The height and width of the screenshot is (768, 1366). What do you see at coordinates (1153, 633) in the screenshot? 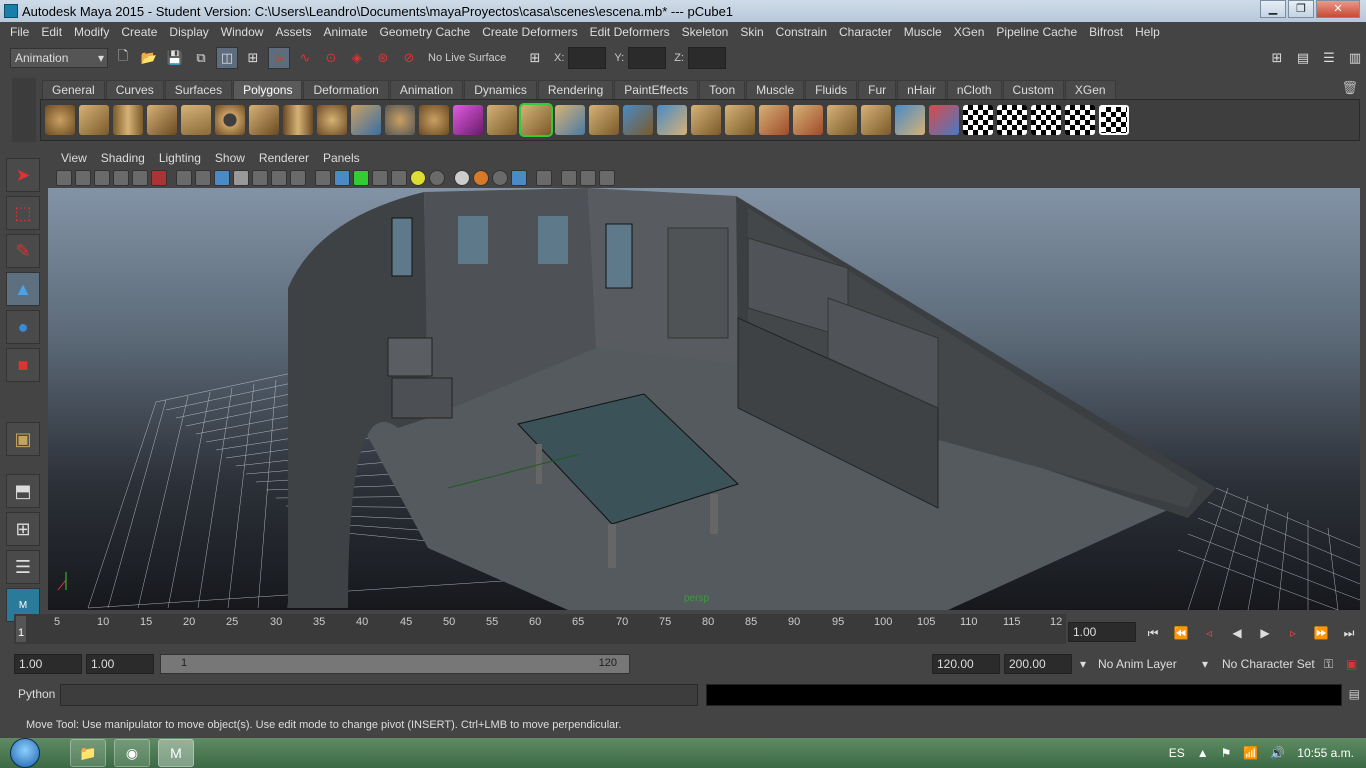
I see `go-to-start-icon: ⏮` at bounding box center [1153, 633].